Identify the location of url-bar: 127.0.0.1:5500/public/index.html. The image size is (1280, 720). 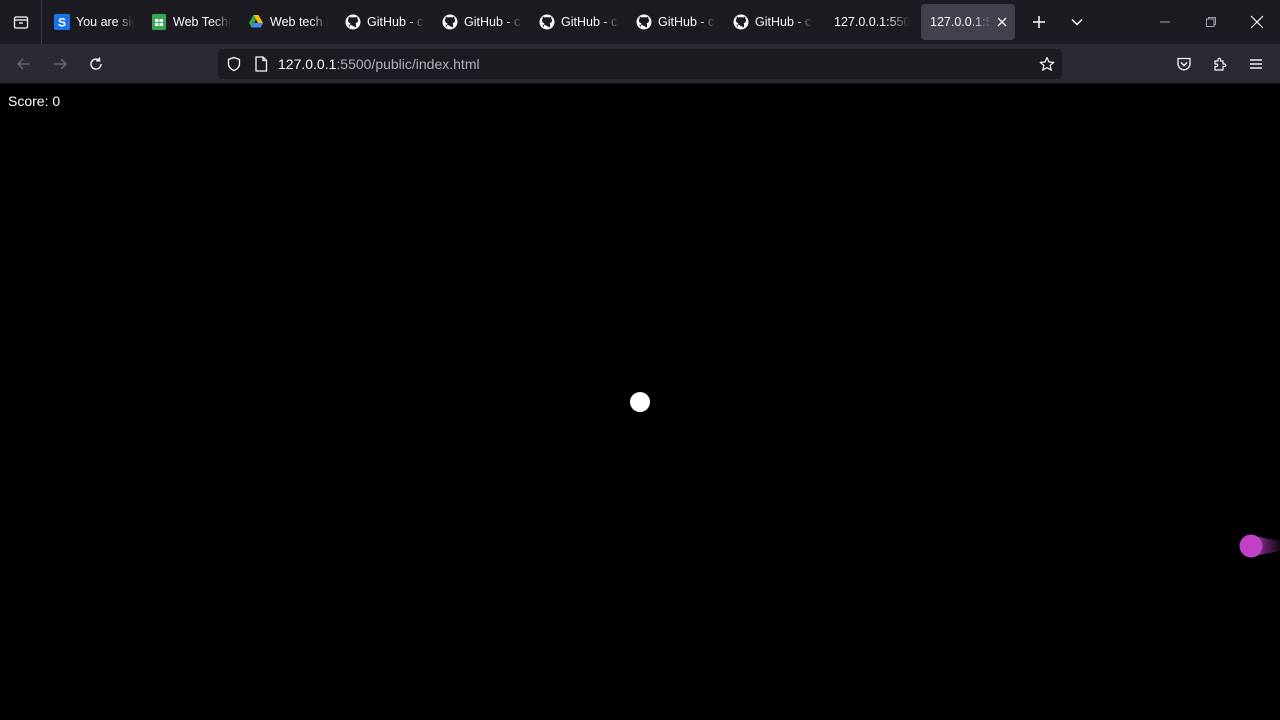
(640, 64).